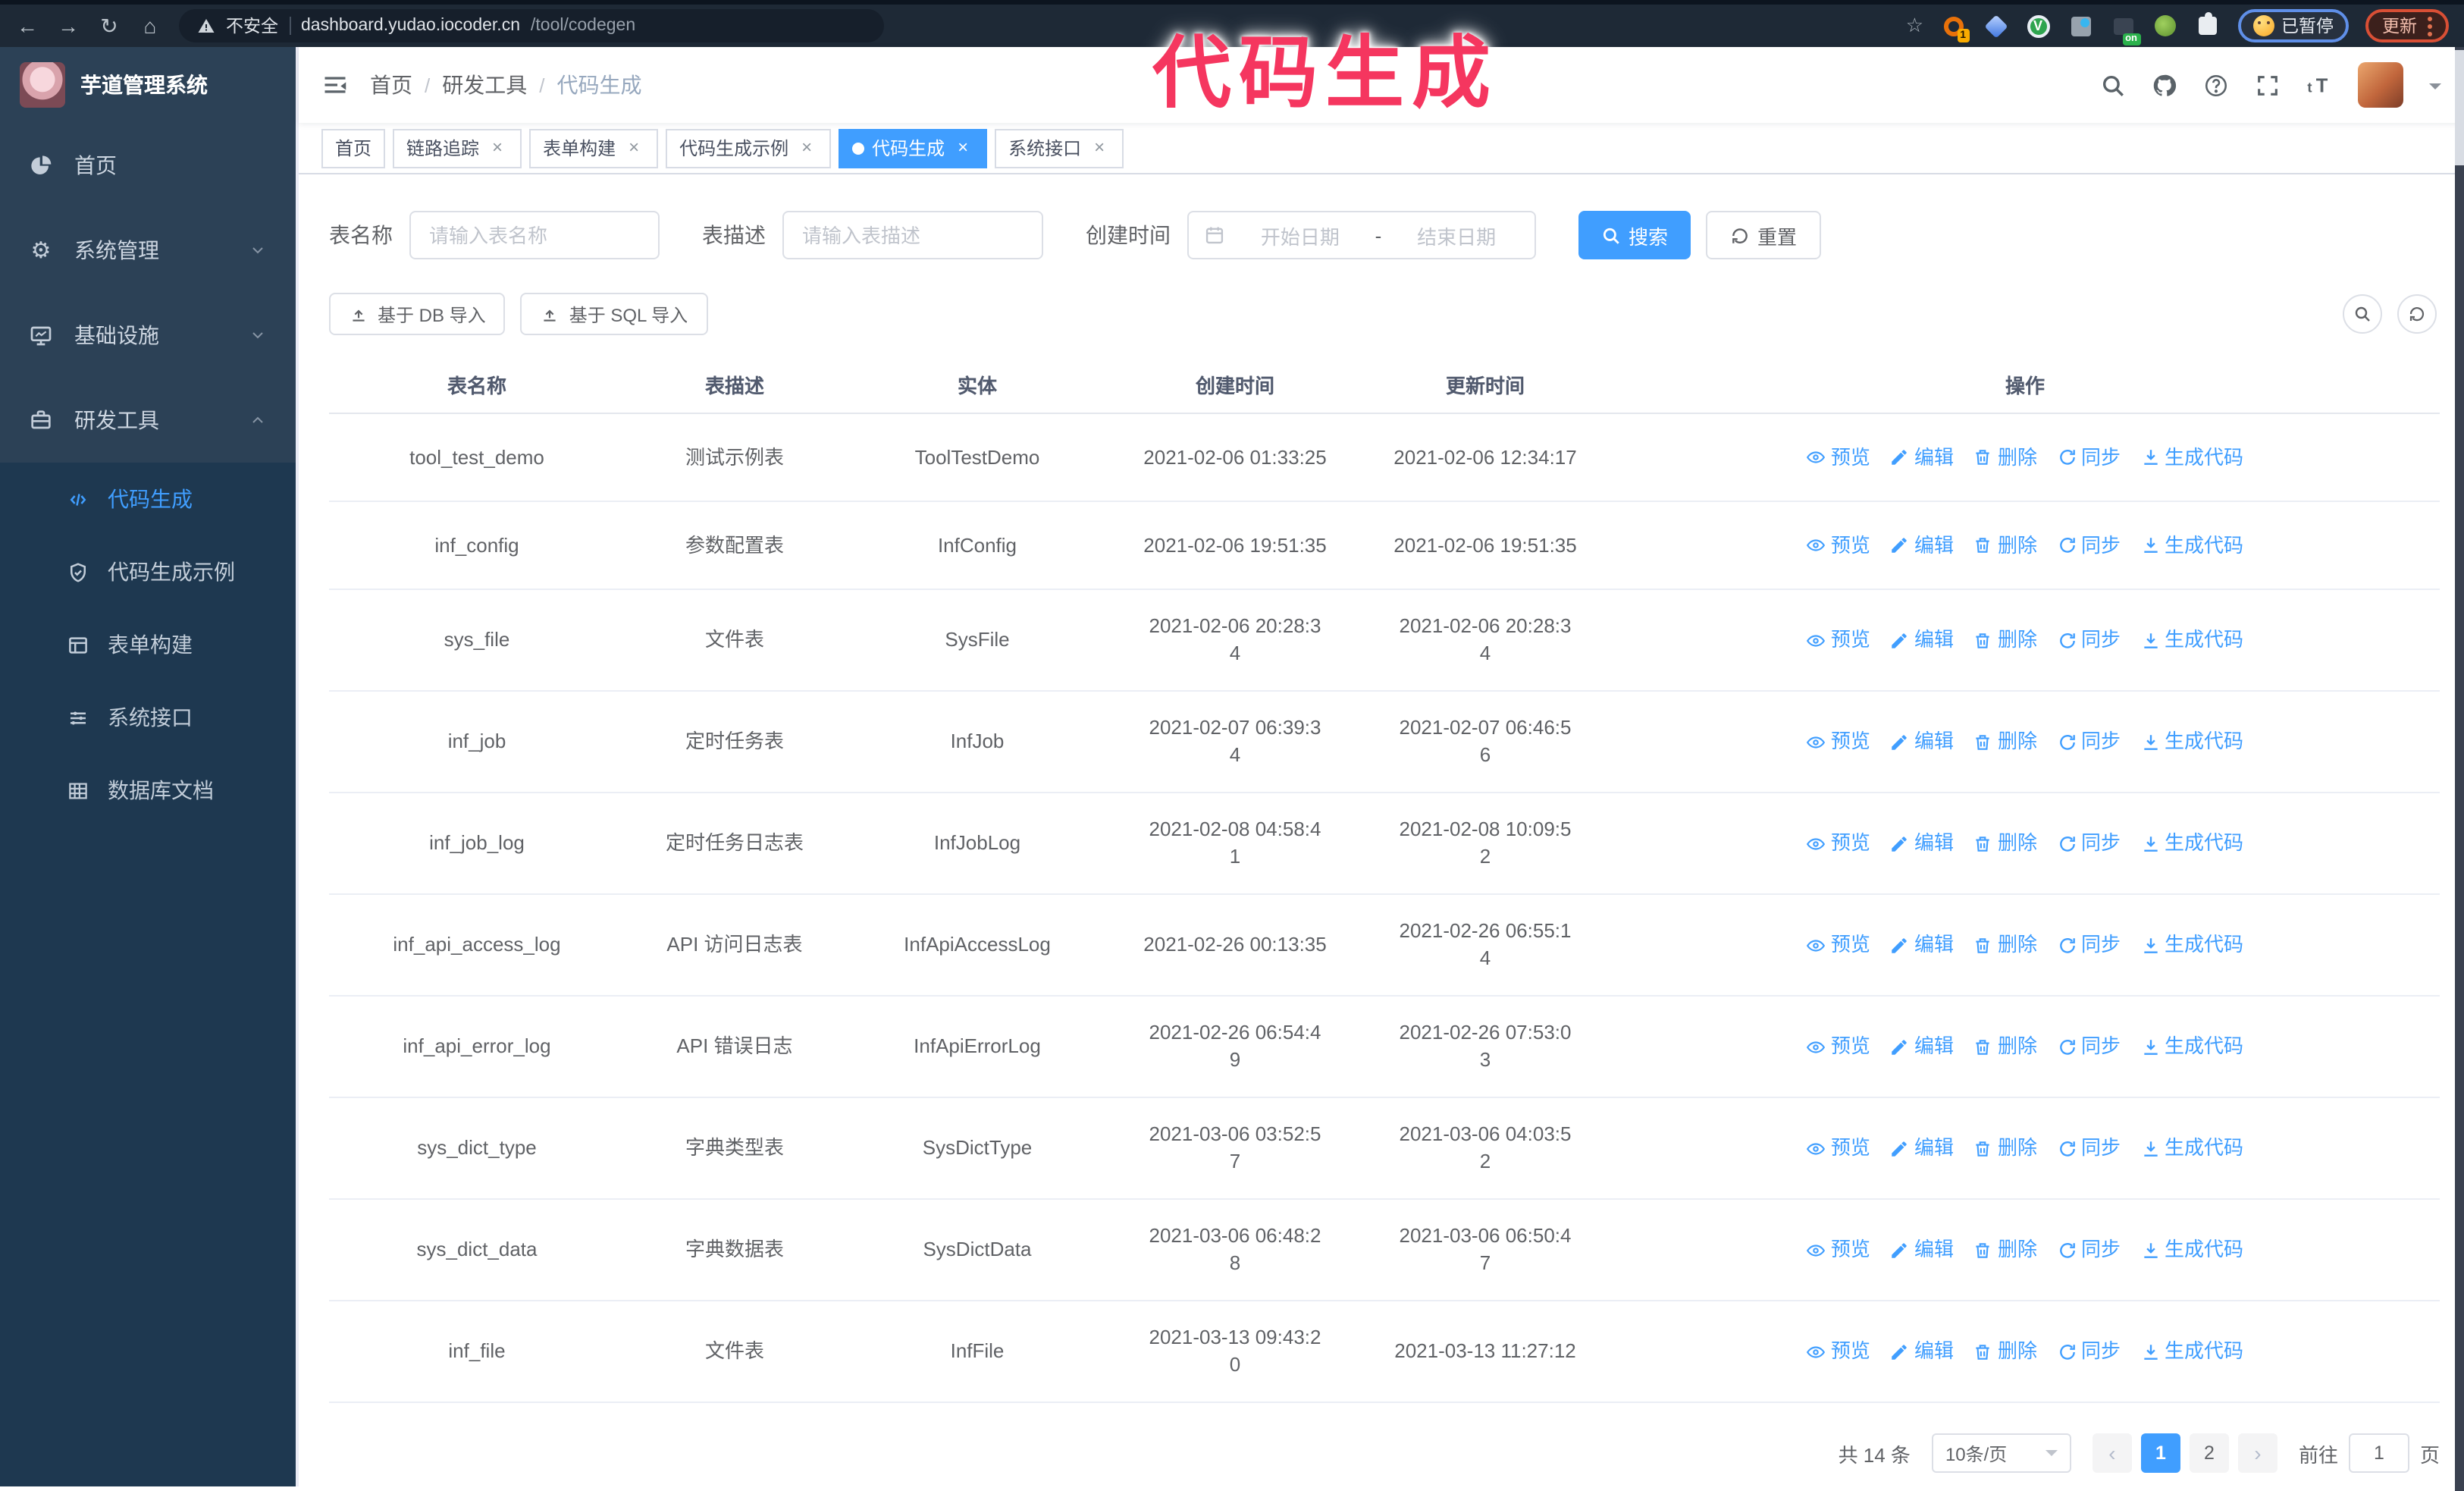  Describe the element at coordinates (2459, 107) in the screenshot. I see `scrollbar-thumb` at that location.